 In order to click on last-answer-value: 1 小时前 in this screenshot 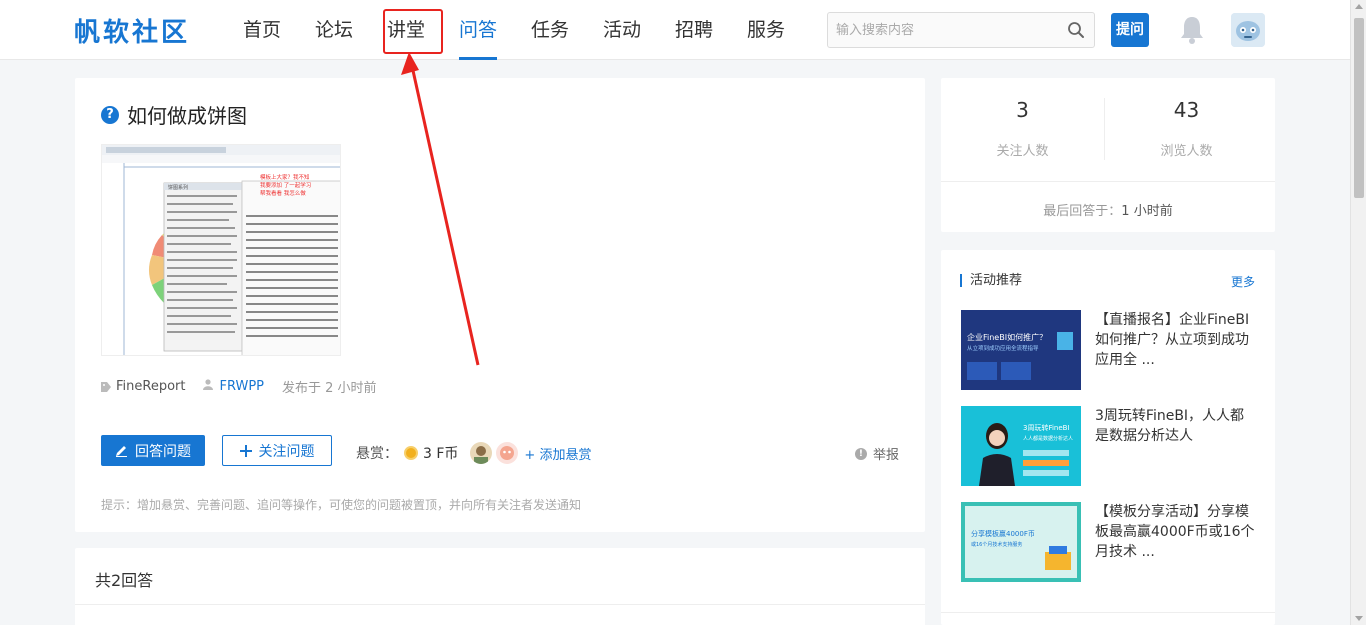, I will do `click(1147, 211)`.